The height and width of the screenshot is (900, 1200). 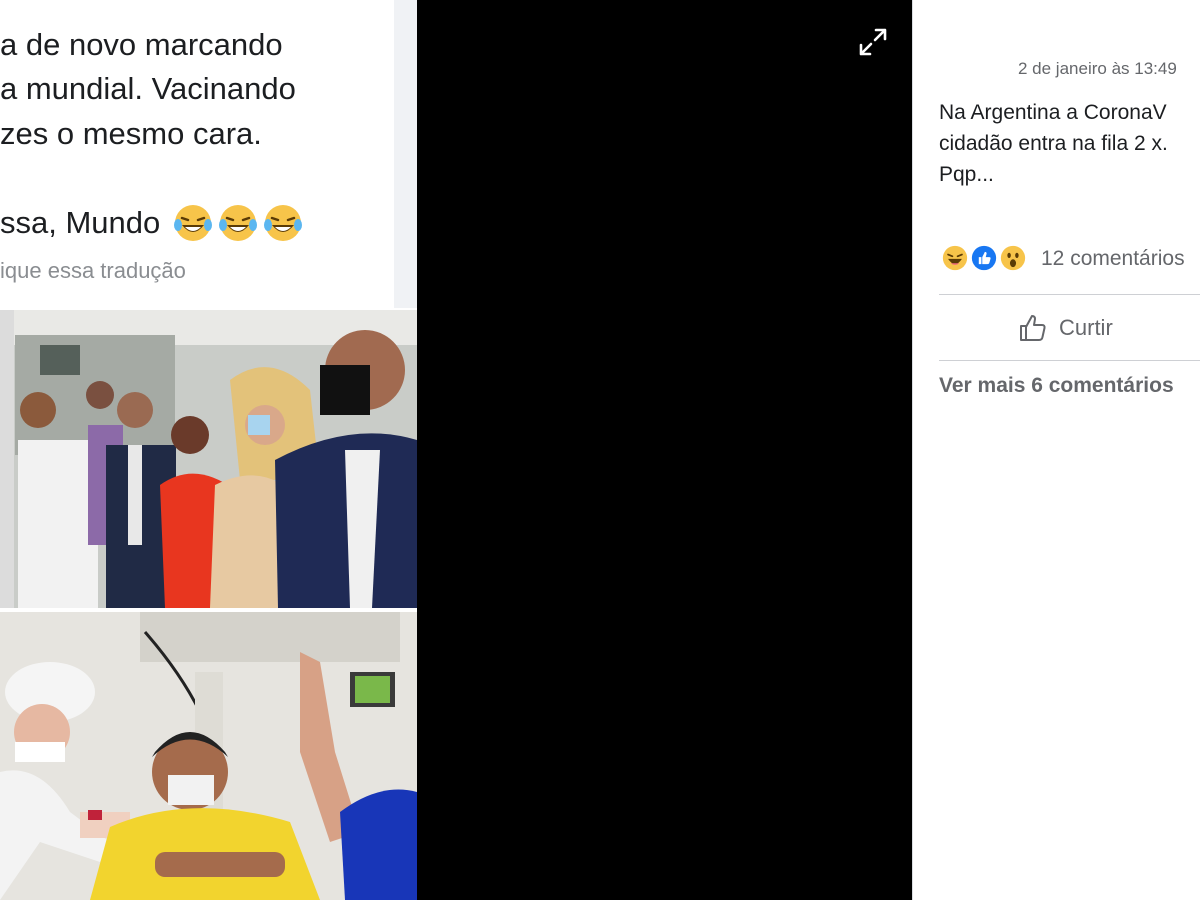 What do you see at coordinates (1097, 69) in the screenshot?
I see `post-timestamp: 2 de janeiro às 13:49` at bounding box center [1097, 69].